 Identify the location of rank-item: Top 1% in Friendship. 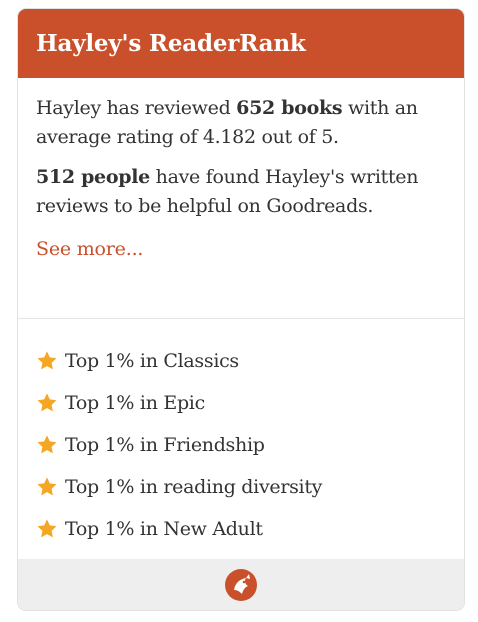
(250, 445).